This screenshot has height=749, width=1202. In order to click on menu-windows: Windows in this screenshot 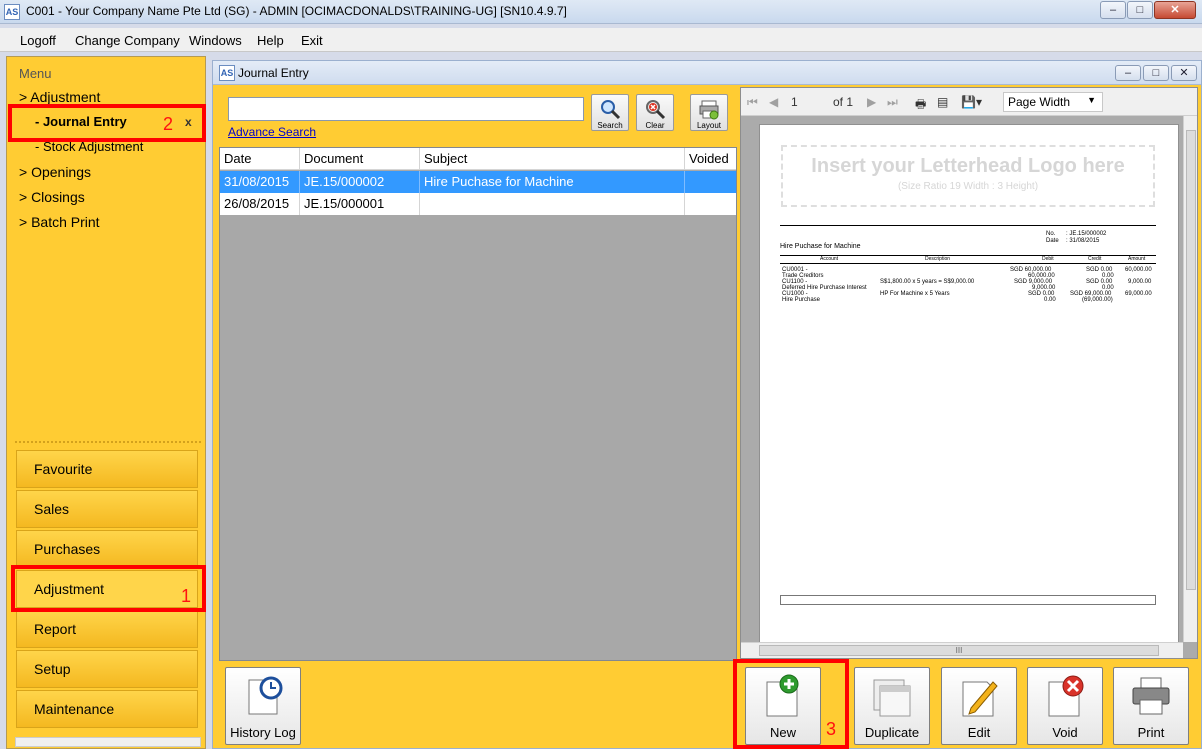, I will do `click(215, 40)`.